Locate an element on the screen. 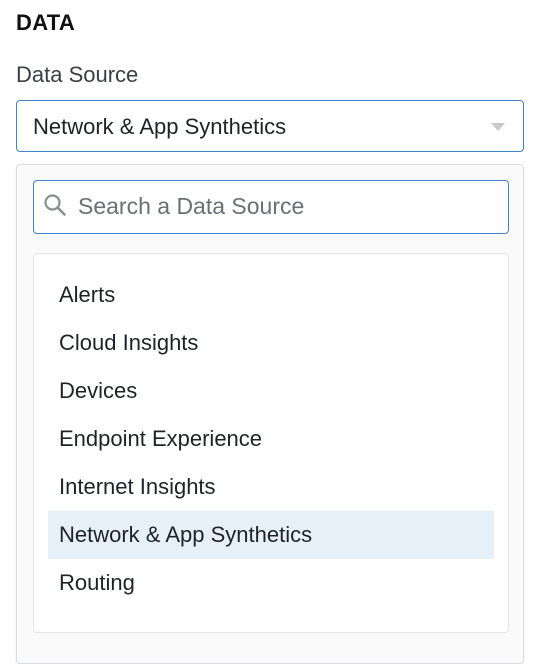 This screenshot has height=664, width=556. data-source-select: Network & App Synthetics is located at coordinates (270, 126).